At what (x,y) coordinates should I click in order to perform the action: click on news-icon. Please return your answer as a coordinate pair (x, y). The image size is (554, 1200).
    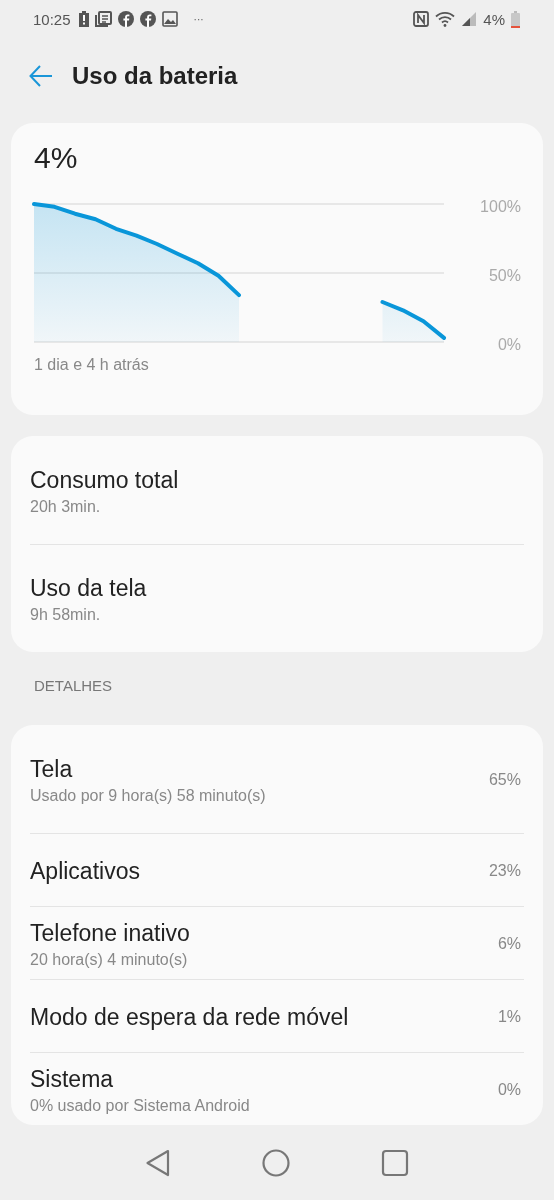
    Looking at the image, I should click on (103, 19).